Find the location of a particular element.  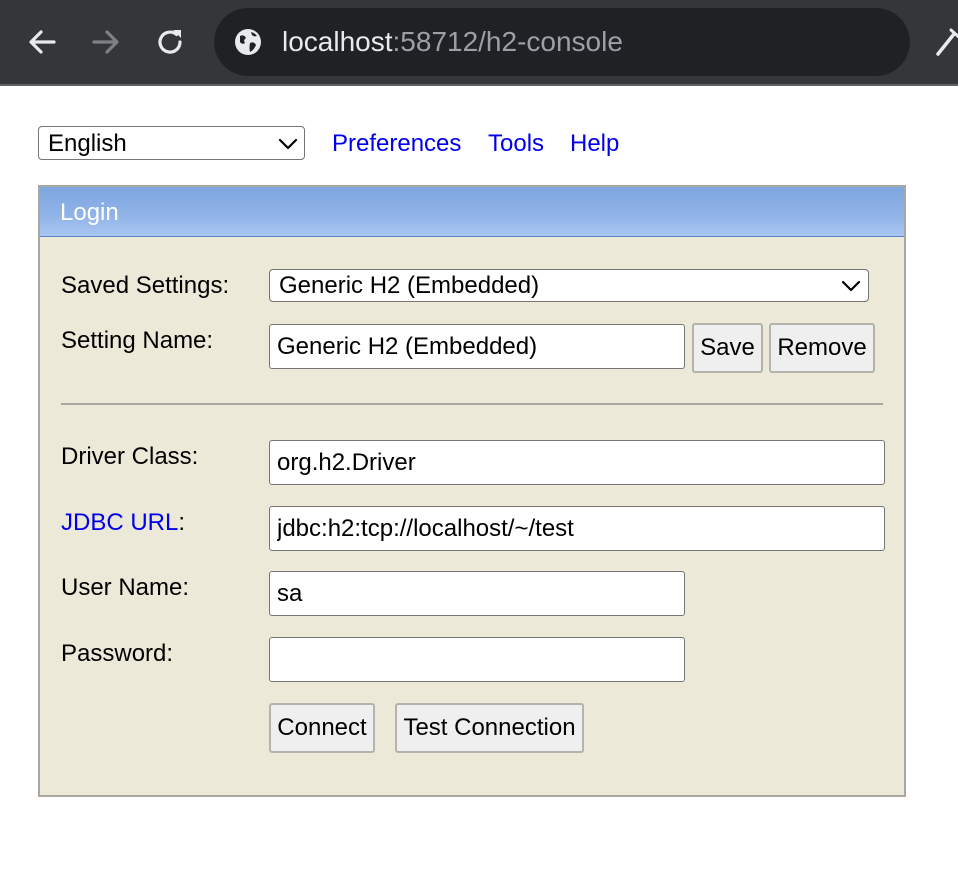

setting-name-input is located at coordinates (477, 346).